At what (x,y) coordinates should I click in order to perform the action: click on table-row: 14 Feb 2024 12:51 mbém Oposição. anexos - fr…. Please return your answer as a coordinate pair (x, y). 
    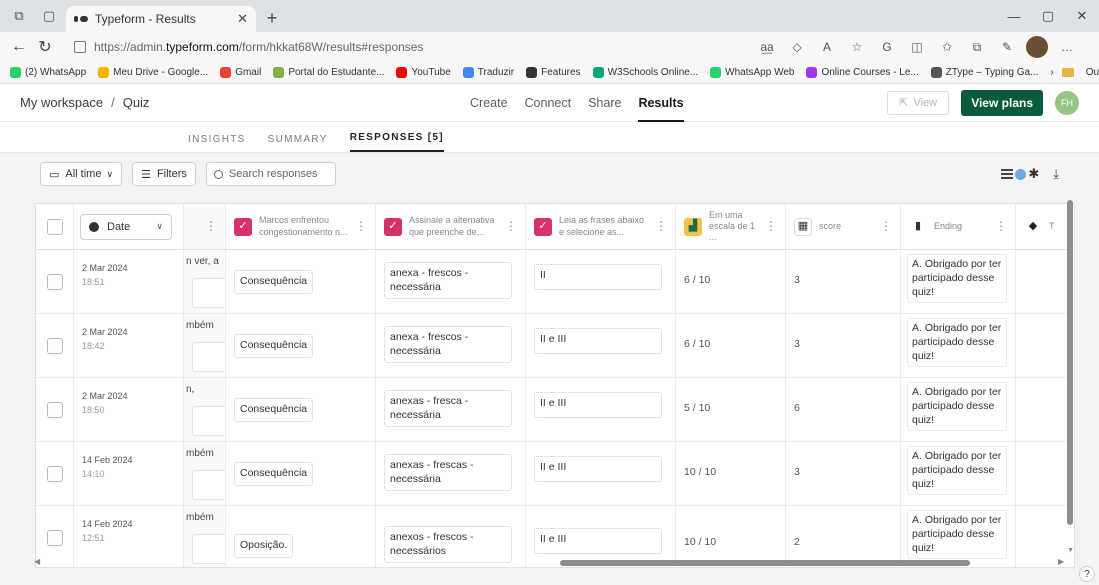
    Looking at the image, I should click on (555, 536).